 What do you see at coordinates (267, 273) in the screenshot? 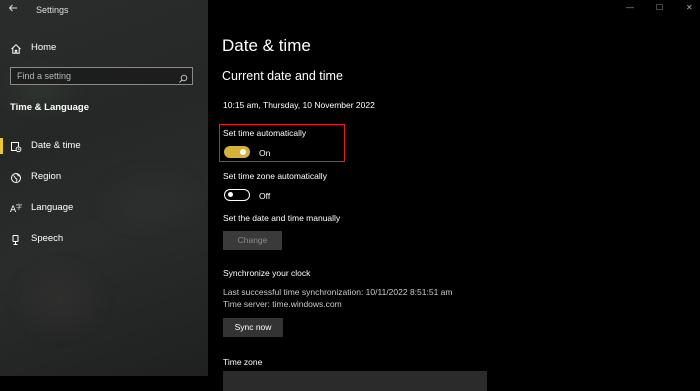
I see `sync-title: Synchronize your clock` at bounding box center [267, 273].